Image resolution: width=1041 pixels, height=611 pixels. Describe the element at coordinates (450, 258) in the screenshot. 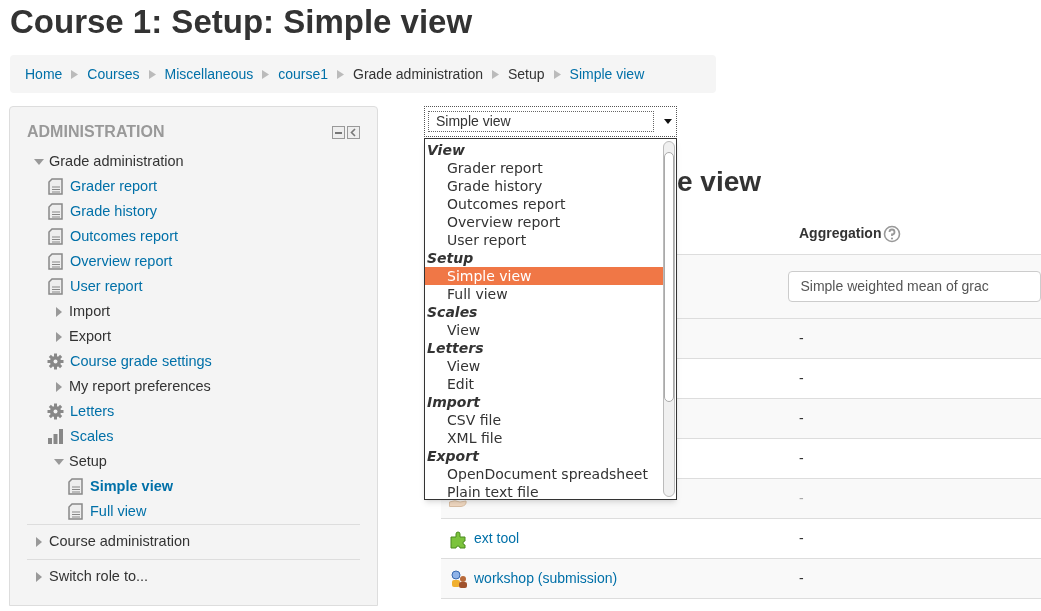

I see `option-group-label: Setup` at that location.